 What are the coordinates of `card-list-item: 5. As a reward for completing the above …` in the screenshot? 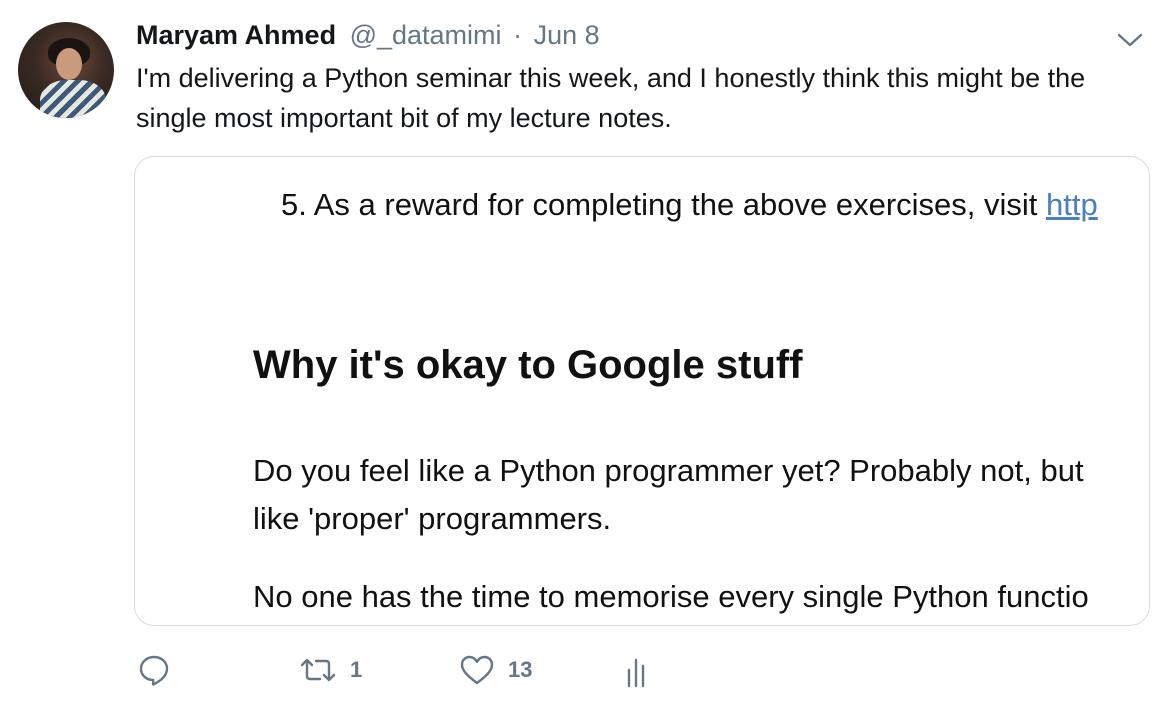 It's located at (689, 205).